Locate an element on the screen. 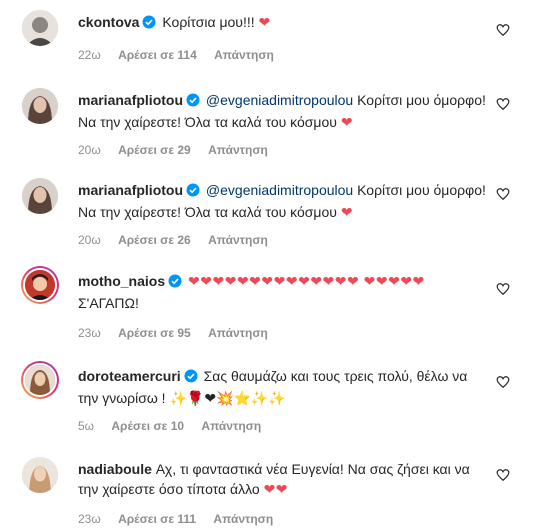  emoji-sequence: ✨🌹❤💥⭐✨✨ is located at coordinates (227, 398).